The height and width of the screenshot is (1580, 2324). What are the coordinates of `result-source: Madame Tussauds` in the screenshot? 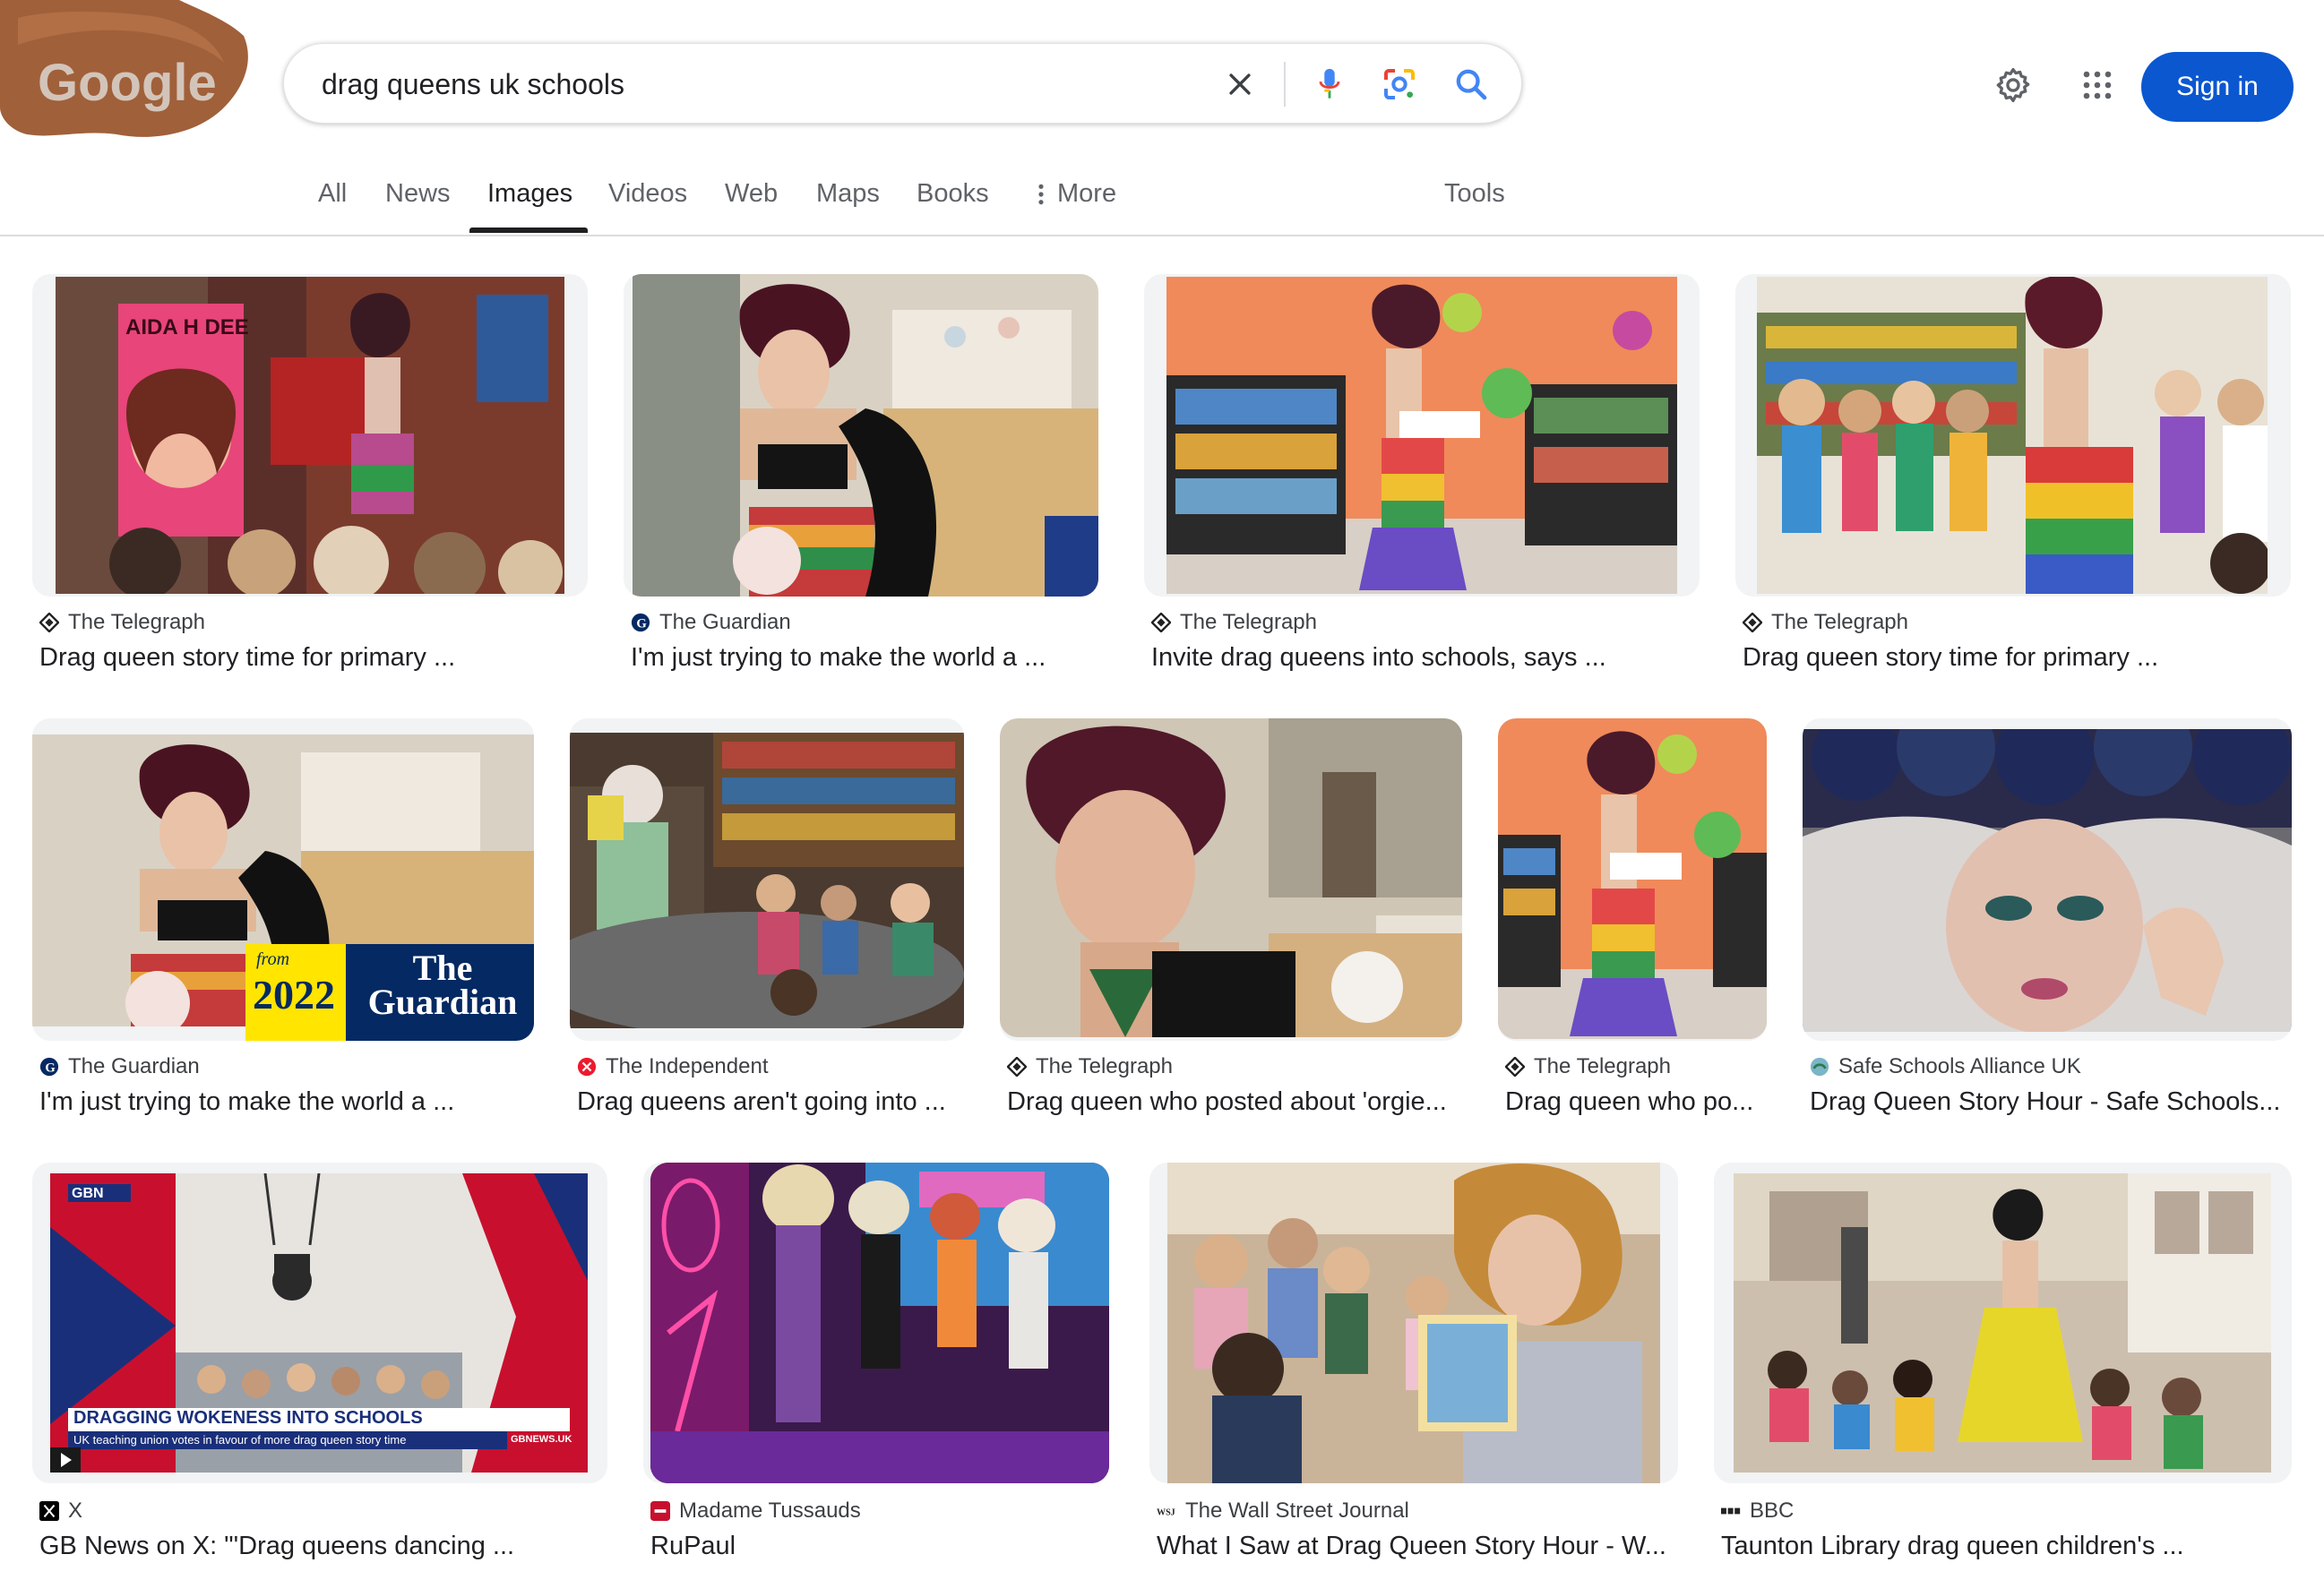 It's located at (755, 1511).